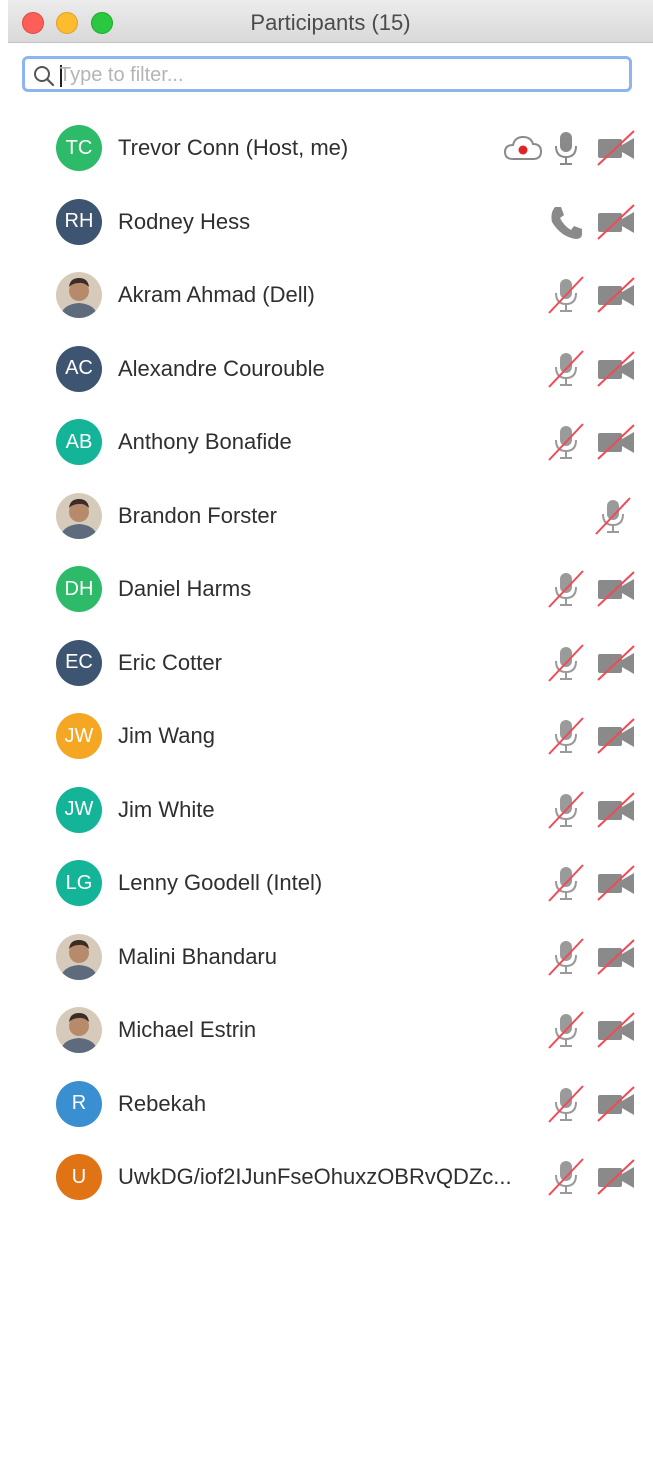  What do you see at coordinates (79, 589) in the screenshot?
I see `avatar: DH` at bounding box center [79, 589].